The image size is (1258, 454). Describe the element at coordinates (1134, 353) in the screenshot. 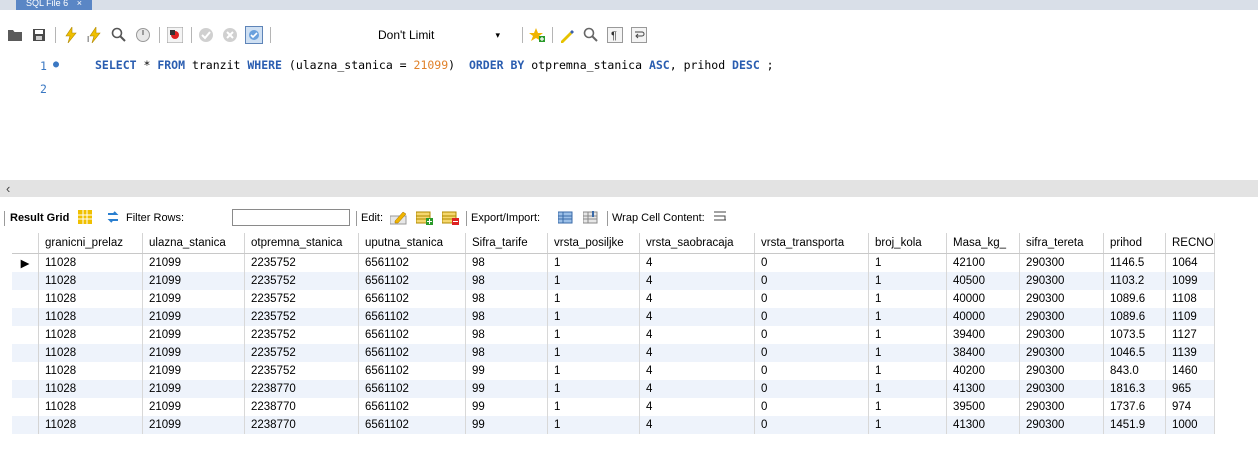

I see `table-cell: 1046.5` at that location.